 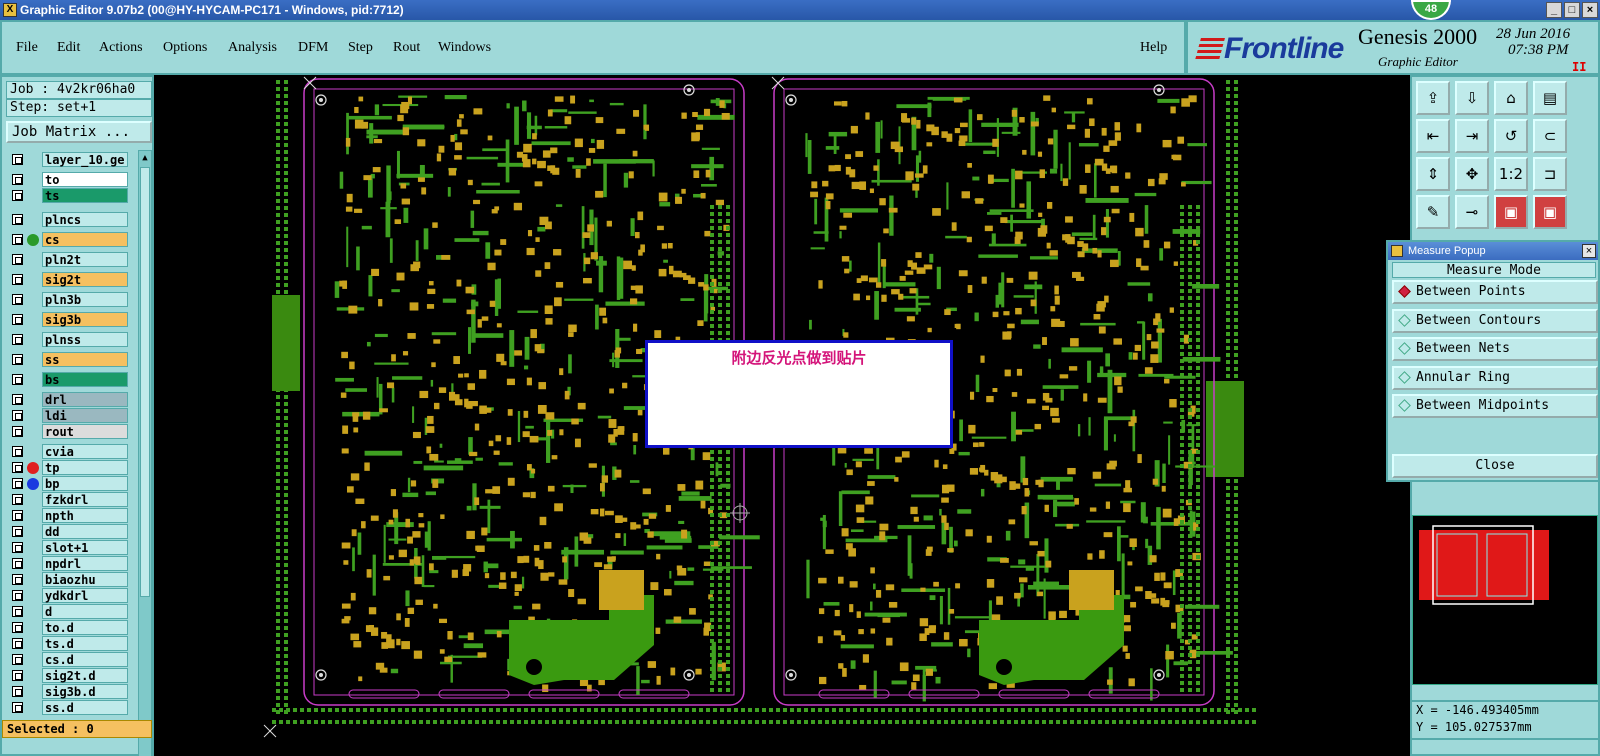 I want to click on layer-name: sig3b, so click(x=85, y=319).